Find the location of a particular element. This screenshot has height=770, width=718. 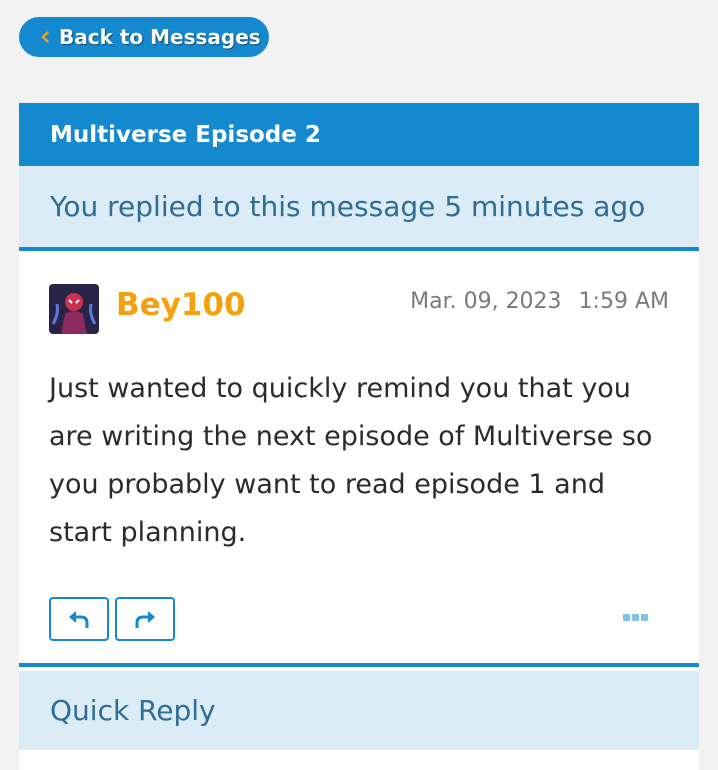

back-to-messages-button: Back to Messages is located at coordinates (144, 37).